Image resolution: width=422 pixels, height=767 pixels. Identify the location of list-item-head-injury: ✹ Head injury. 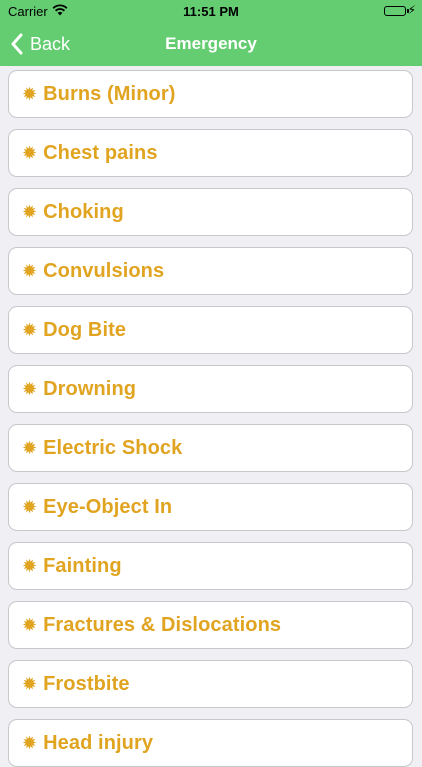
(210, 743).